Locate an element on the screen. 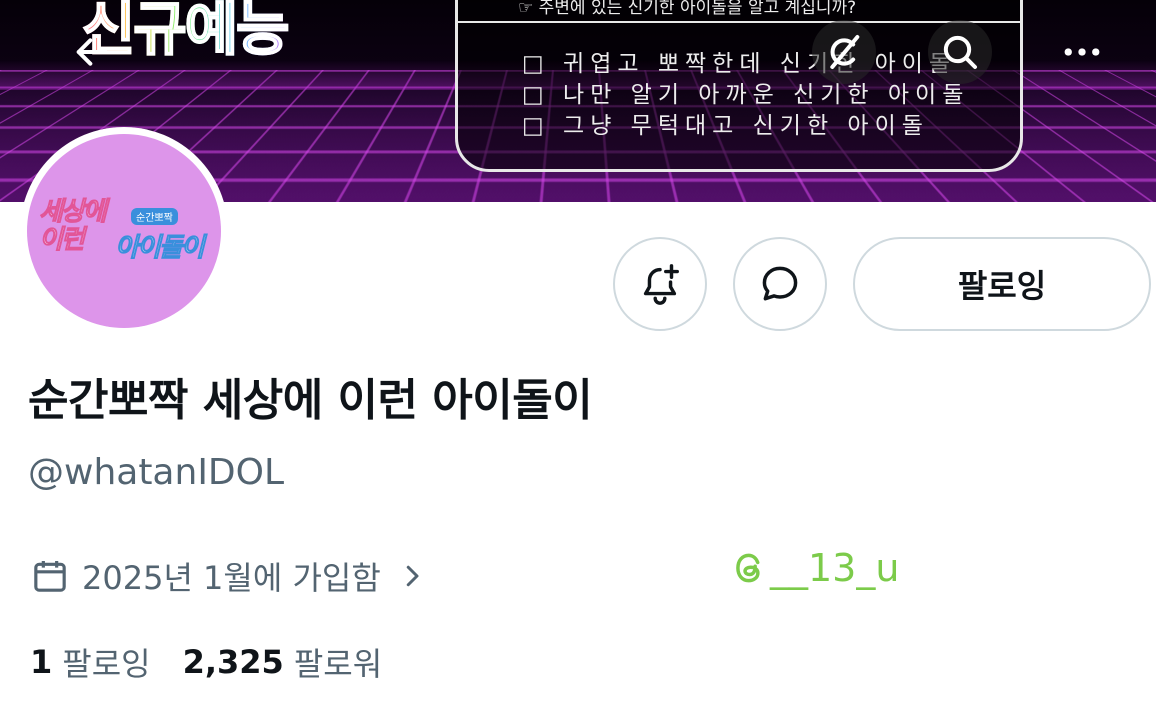 The width and height of the screenshot is (1156, 718). follow-stats: 1 팔로잉 2,325 팔로워 is located at coordinates (206, 662).